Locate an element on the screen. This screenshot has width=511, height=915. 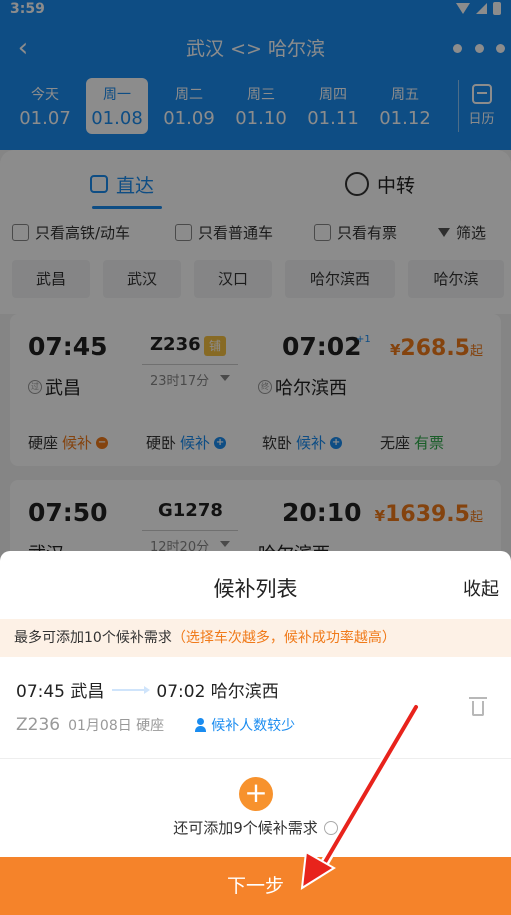
arrival-time: 20:10 is located at coordinates (322, 512).